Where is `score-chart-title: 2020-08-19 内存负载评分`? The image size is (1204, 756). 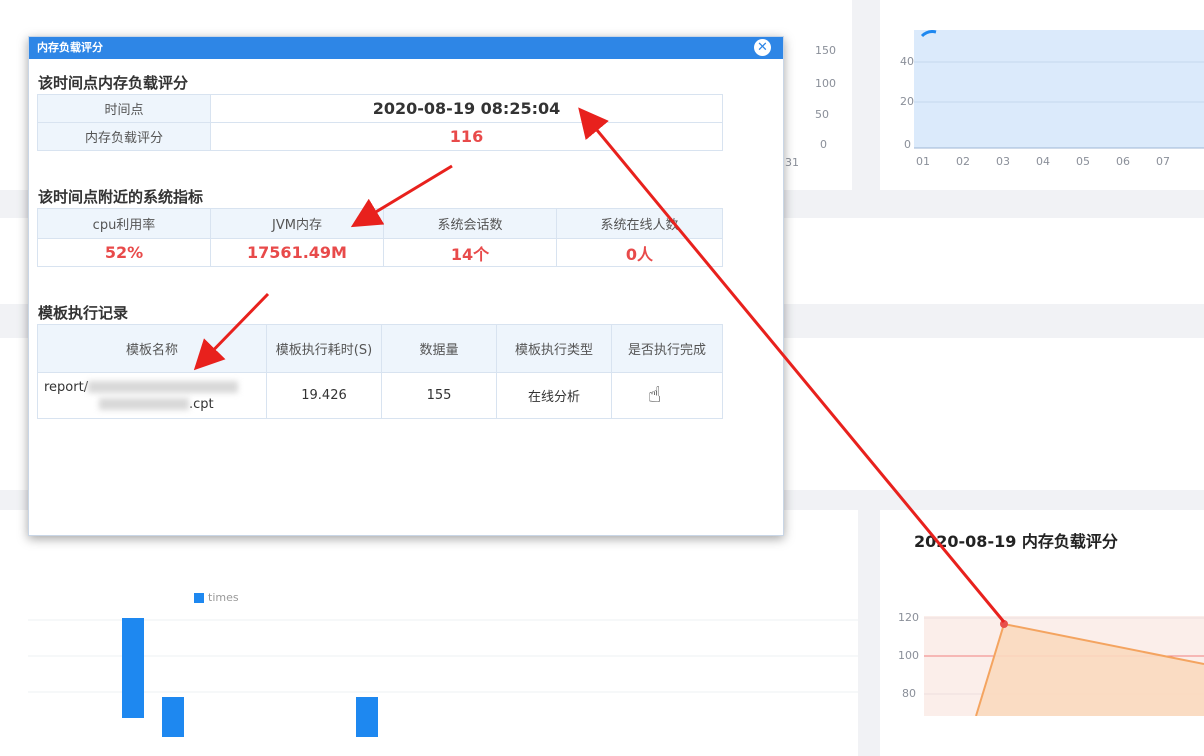 score-chart-title: 2020-08-19 内存负载评分 is located at coordinates (1016, 541).